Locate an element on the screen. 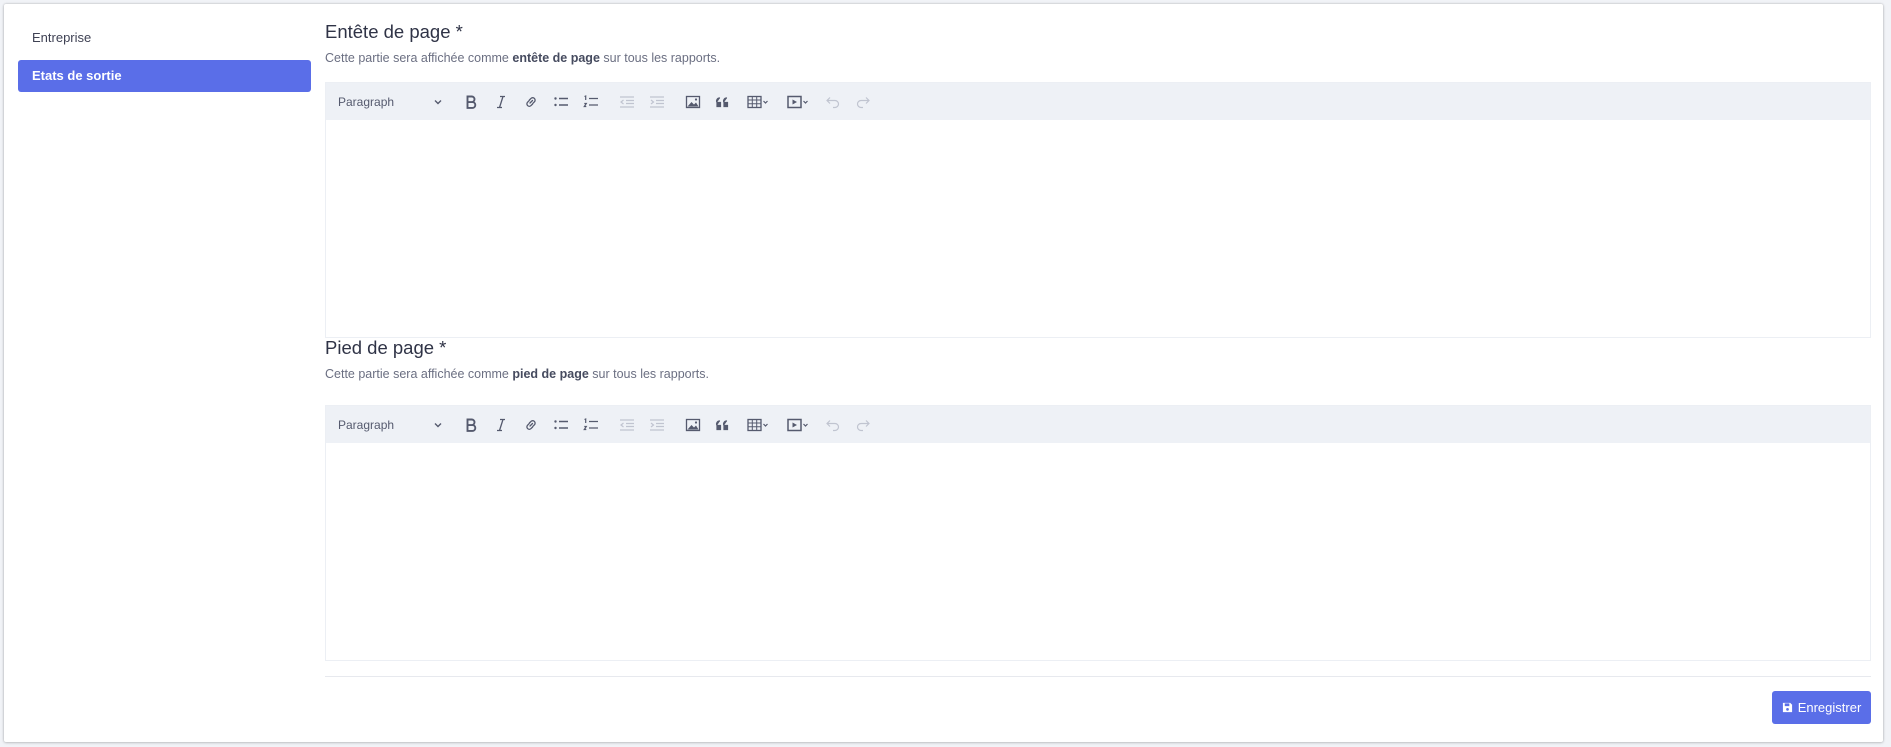  sidebar-item-entreprise: Entreprise is located at coordinates (164, 38).